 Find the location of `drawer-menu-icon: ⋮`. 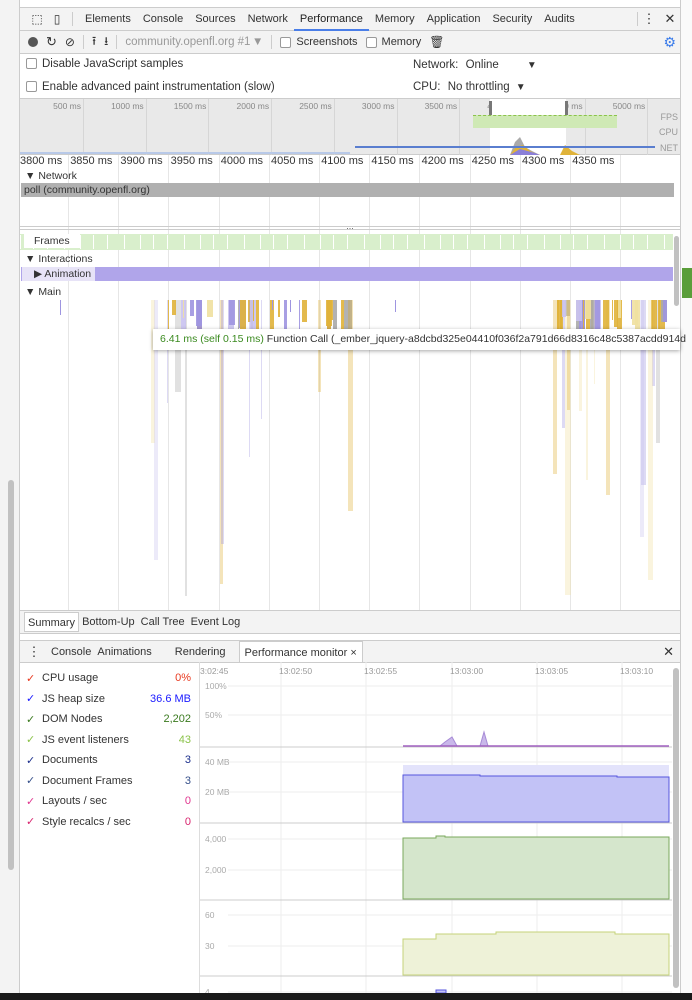

drawer-menu-icon: ⋮ is located at coordinates (34, 652).